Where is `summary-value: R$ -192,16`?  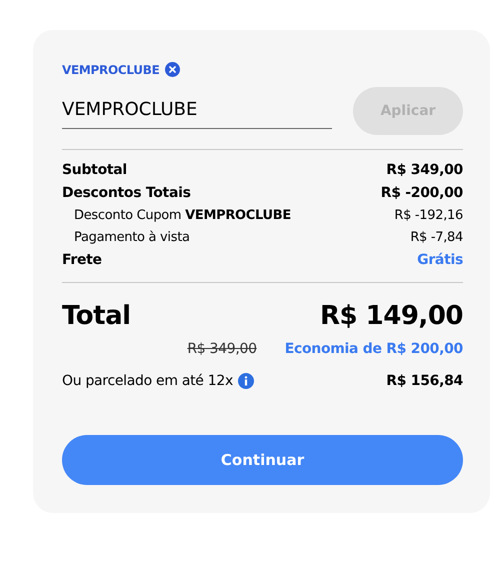 summary-value: R$ -192,16 is located at coordinates (428, 215).